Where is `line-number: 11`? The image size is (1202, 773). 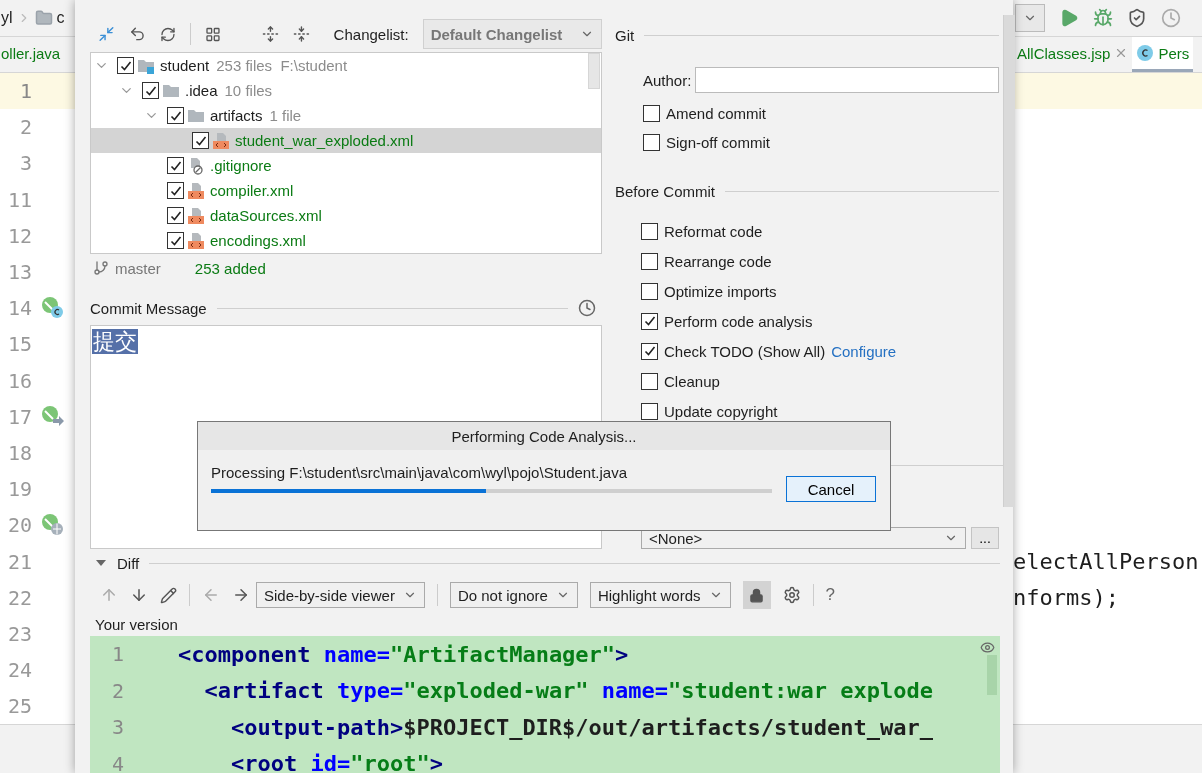
line-number: 11 is located at coordinates (19, 199).